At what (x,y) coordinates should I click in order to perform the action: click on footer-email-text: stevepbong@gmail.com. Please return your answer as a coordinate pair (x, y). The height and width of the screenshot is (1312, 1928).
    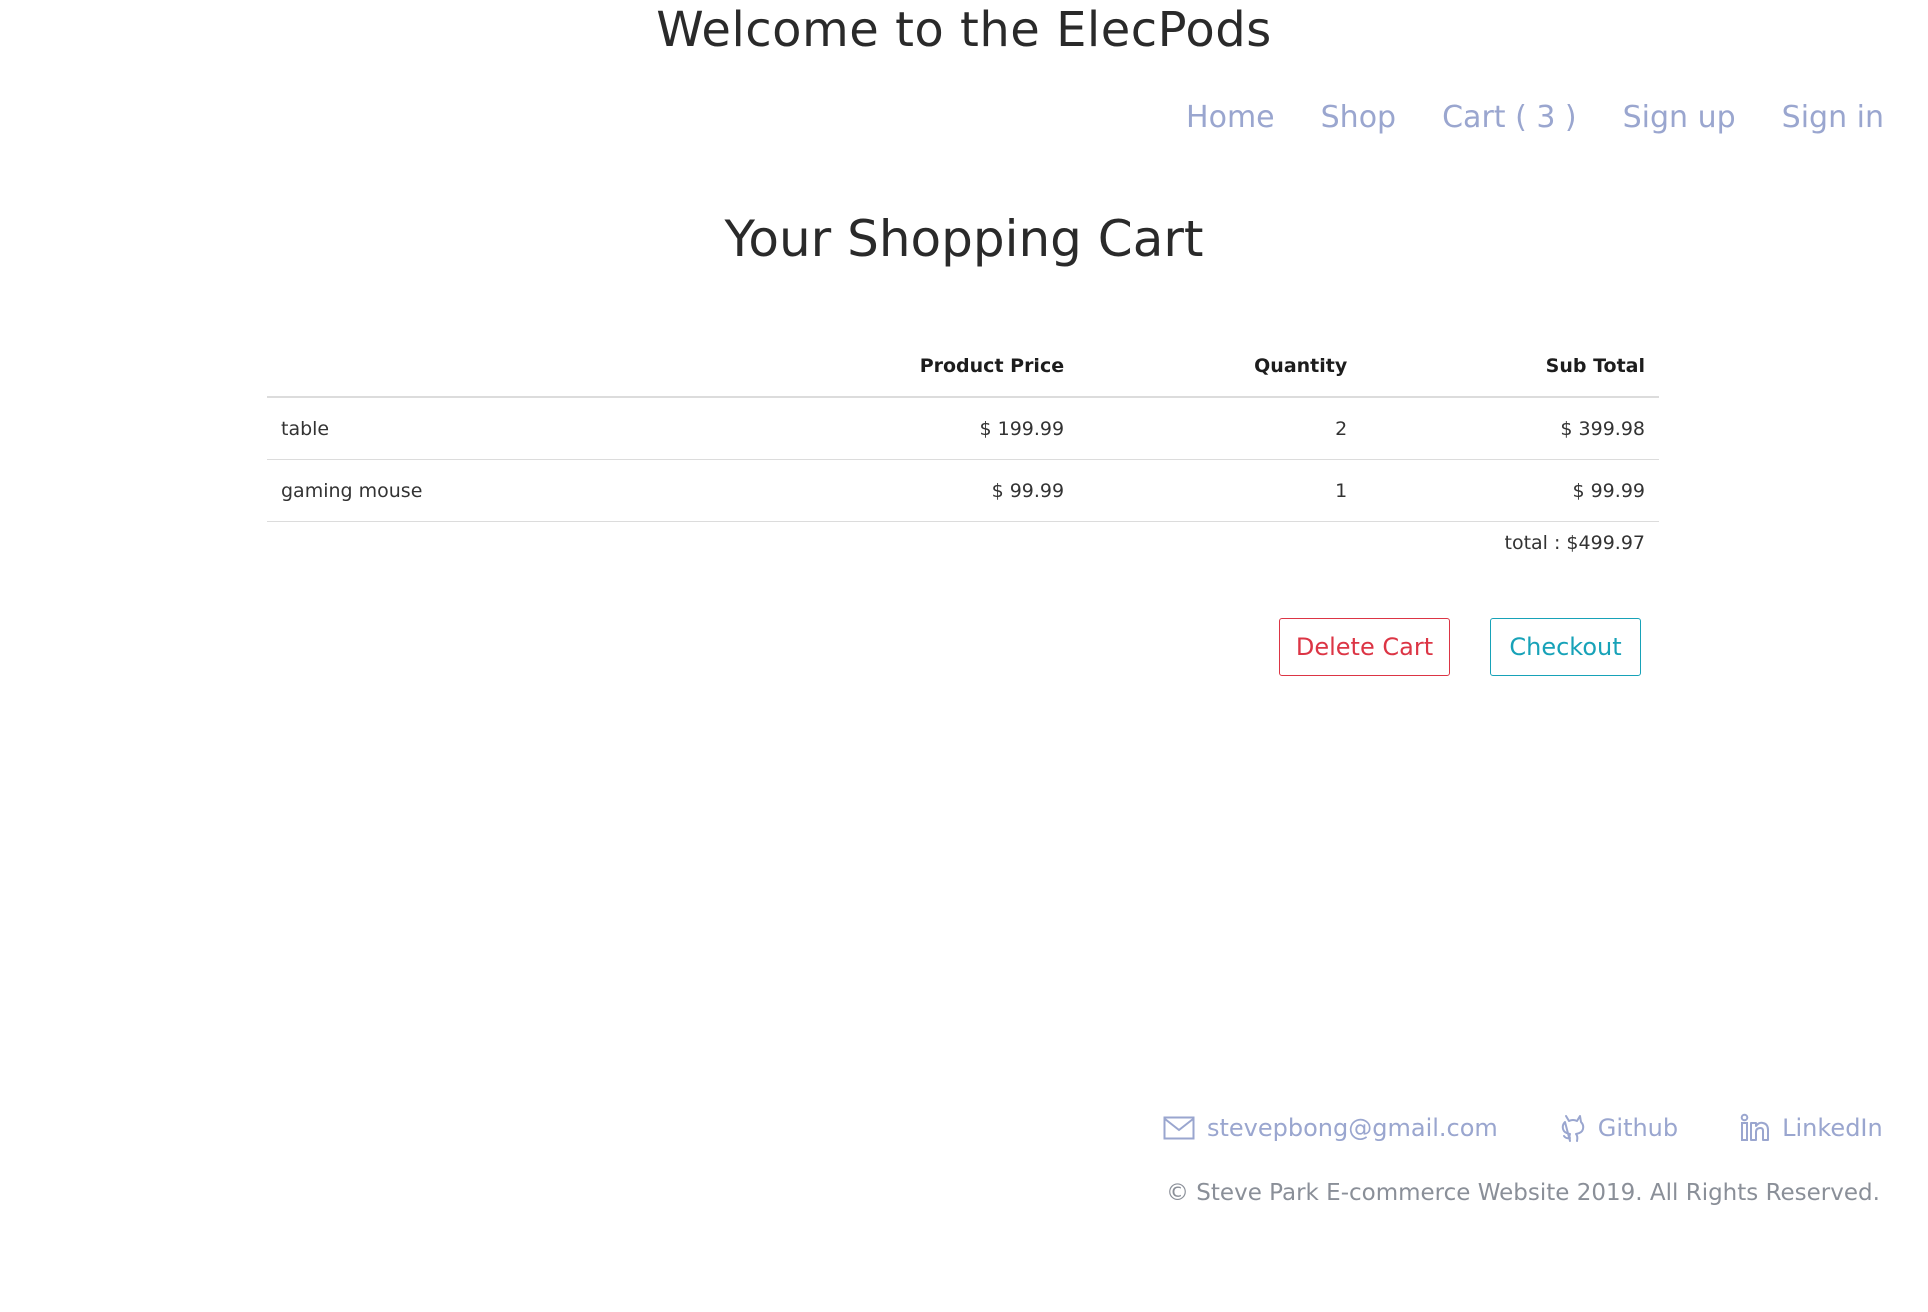
    Looking at the image, I should click on (1352, 1128).